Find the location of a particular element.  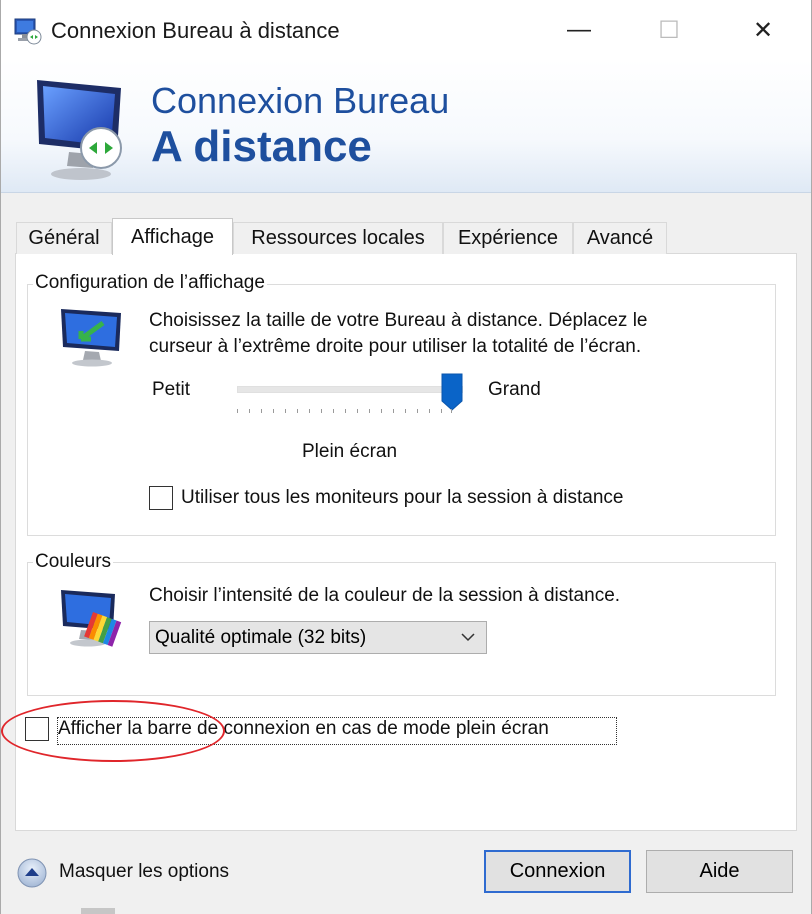

display-size-icon is located at coordinates (91, 338).